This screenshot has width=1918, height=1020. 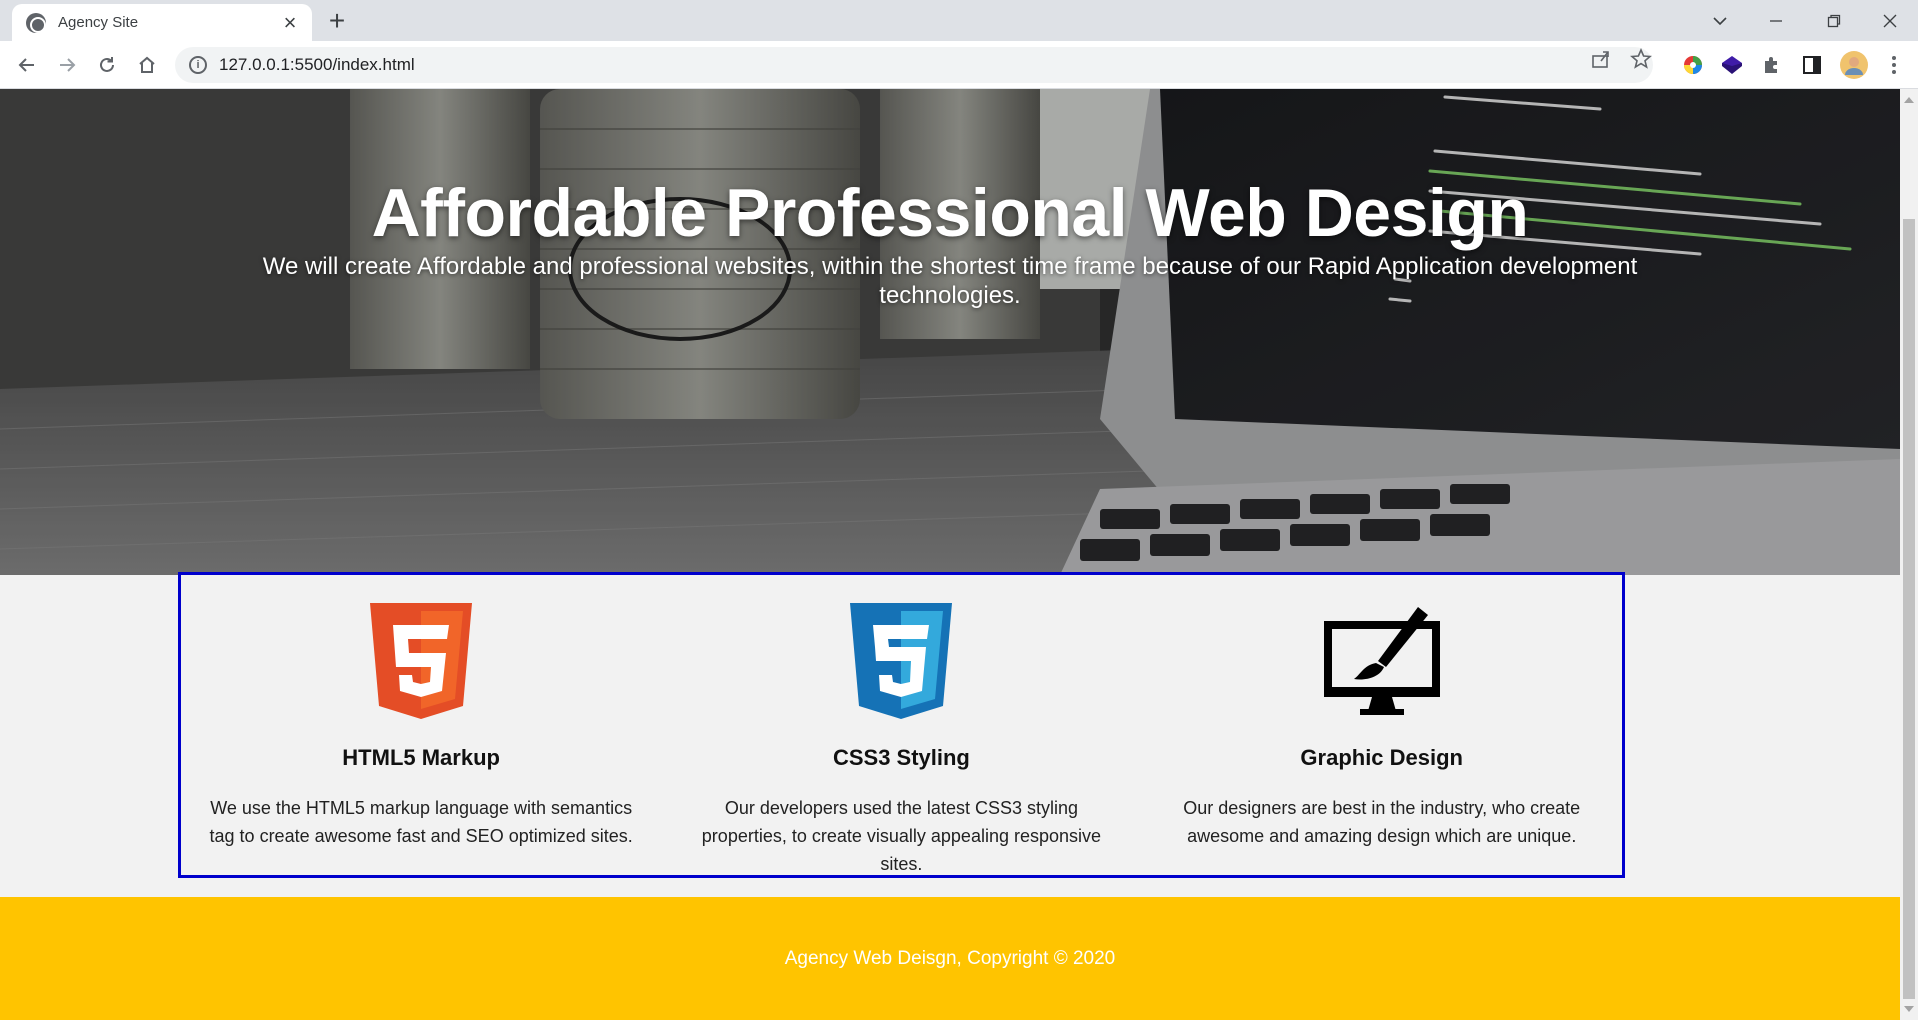 I want to click on forward-button, so click(x=67, y=65).